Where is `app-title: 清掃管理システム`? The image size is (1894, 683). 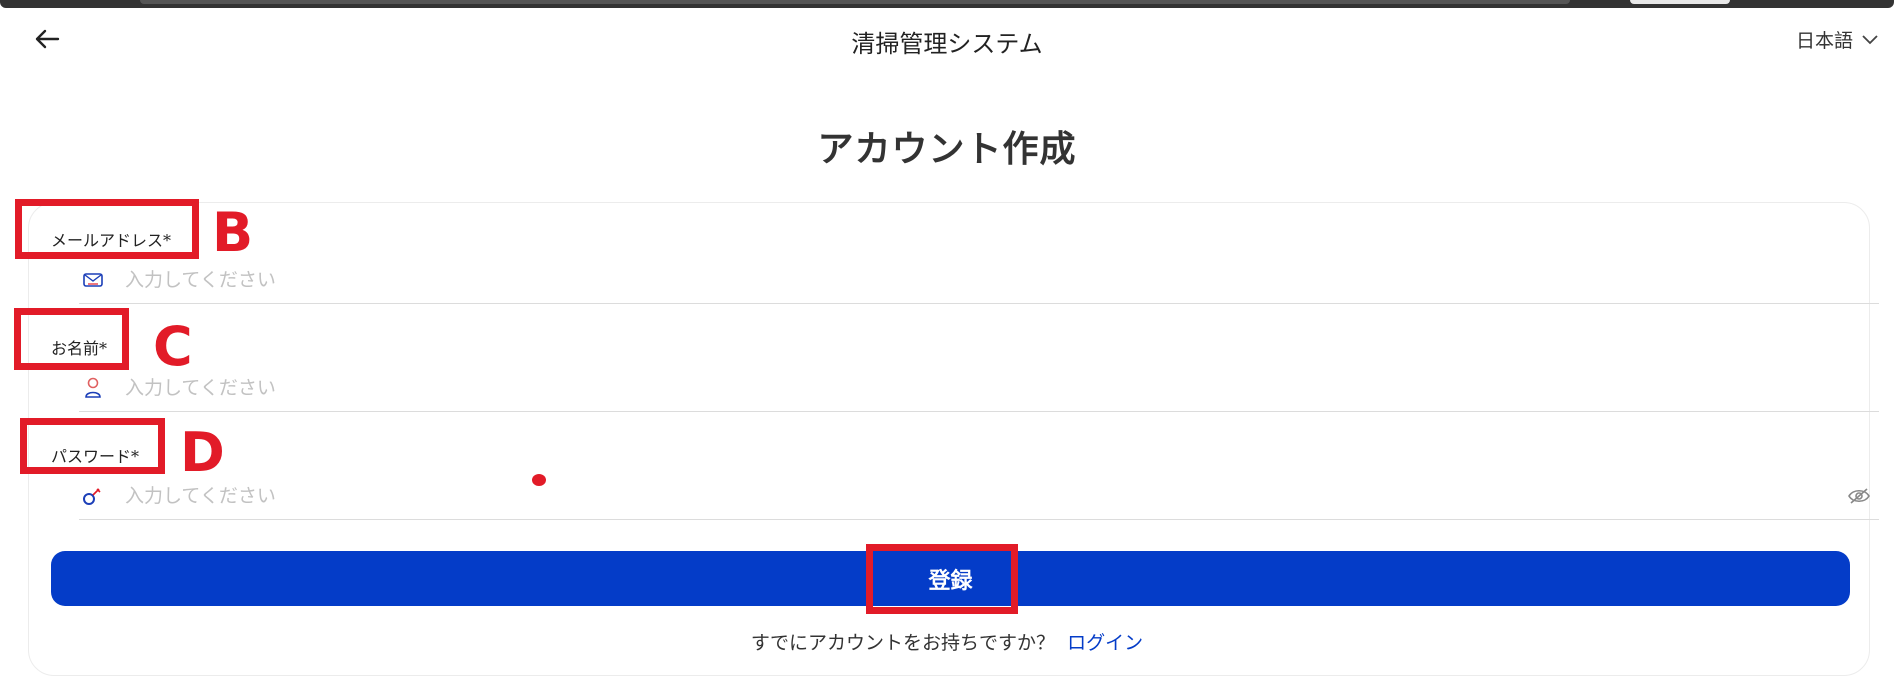
app-title: 清掃管理システム is located at coordinates (947, 44).